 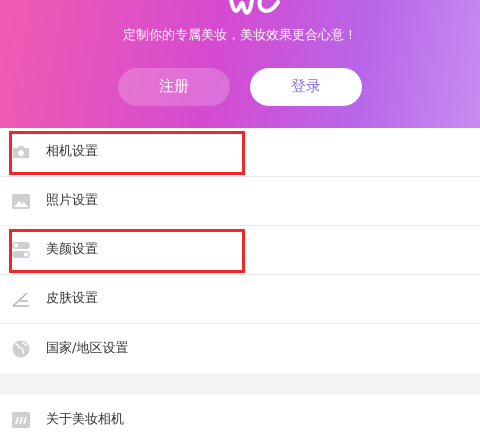 I want to click on setting-row: 照片设置, so click(x=240, y=201).